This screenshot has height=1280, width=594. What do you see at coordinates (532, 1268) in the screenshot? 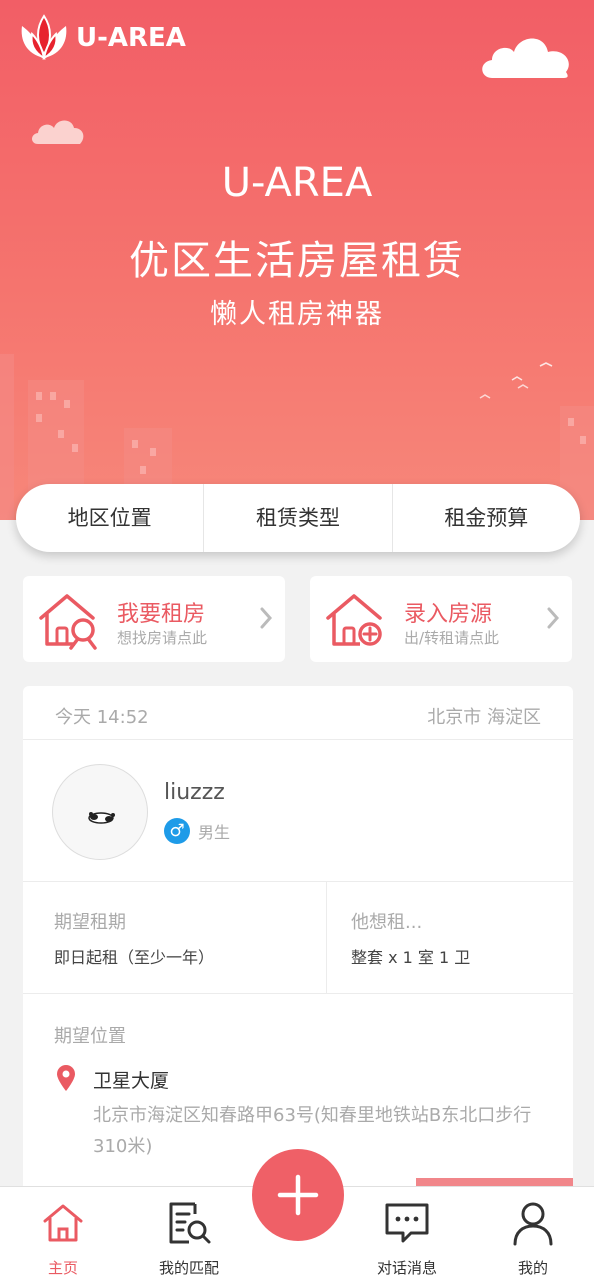
I see `tab-profile-label: 我的` at bounding box center [532, 1268].